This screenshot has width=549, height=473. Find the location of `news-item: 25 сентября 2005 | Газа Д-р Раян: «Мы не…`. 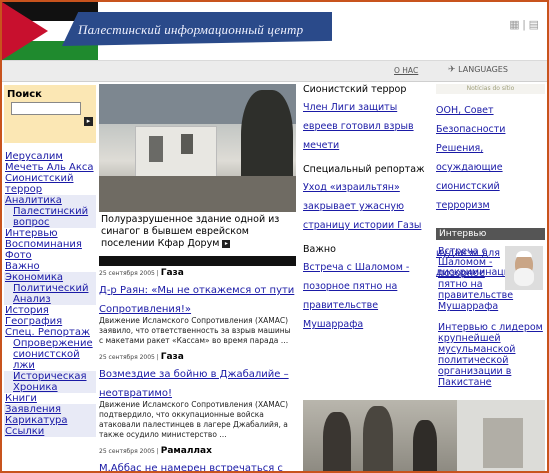

news-item: 25 сентября 2005 | Газа Д-р Раян: «Мы не… is located at coordinates (197, 307).